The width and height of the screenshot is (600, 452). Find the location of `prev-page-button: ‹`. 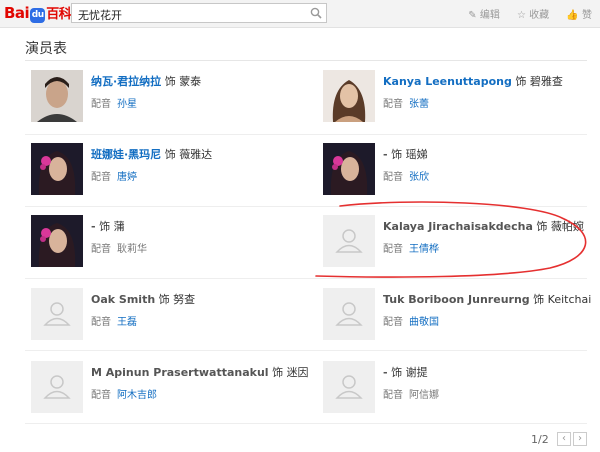

prev-page-button: ‹ is located at coordinates (564, 439).